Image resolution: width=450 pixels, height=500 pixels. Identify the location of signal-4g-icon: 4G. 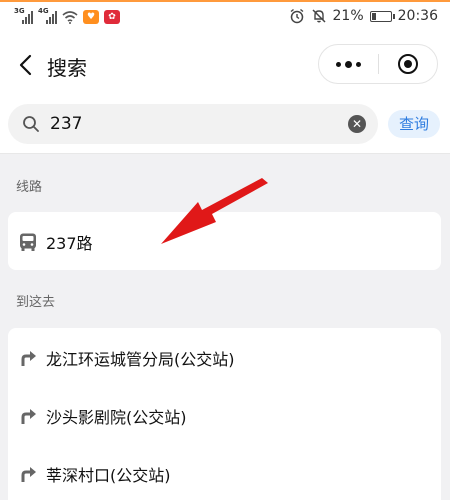
(47, 15).